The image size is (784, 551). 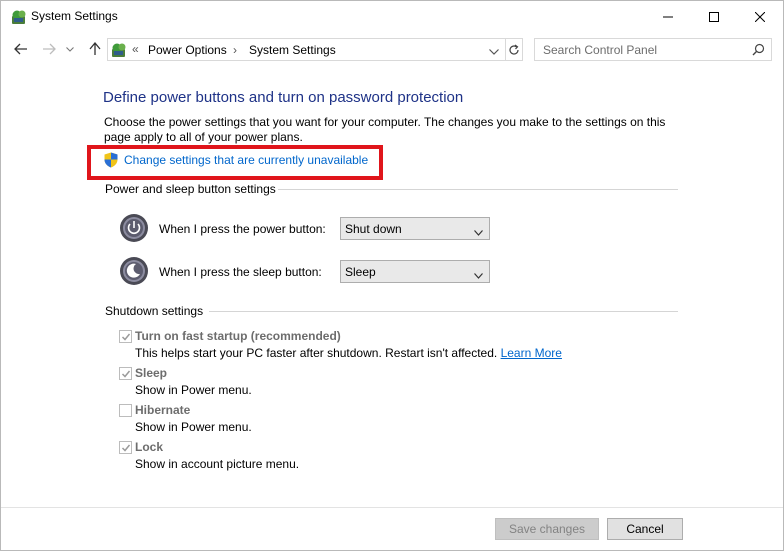 I want to click on breadcrumb-power-options: Power Options, so click(x=187, y=50).